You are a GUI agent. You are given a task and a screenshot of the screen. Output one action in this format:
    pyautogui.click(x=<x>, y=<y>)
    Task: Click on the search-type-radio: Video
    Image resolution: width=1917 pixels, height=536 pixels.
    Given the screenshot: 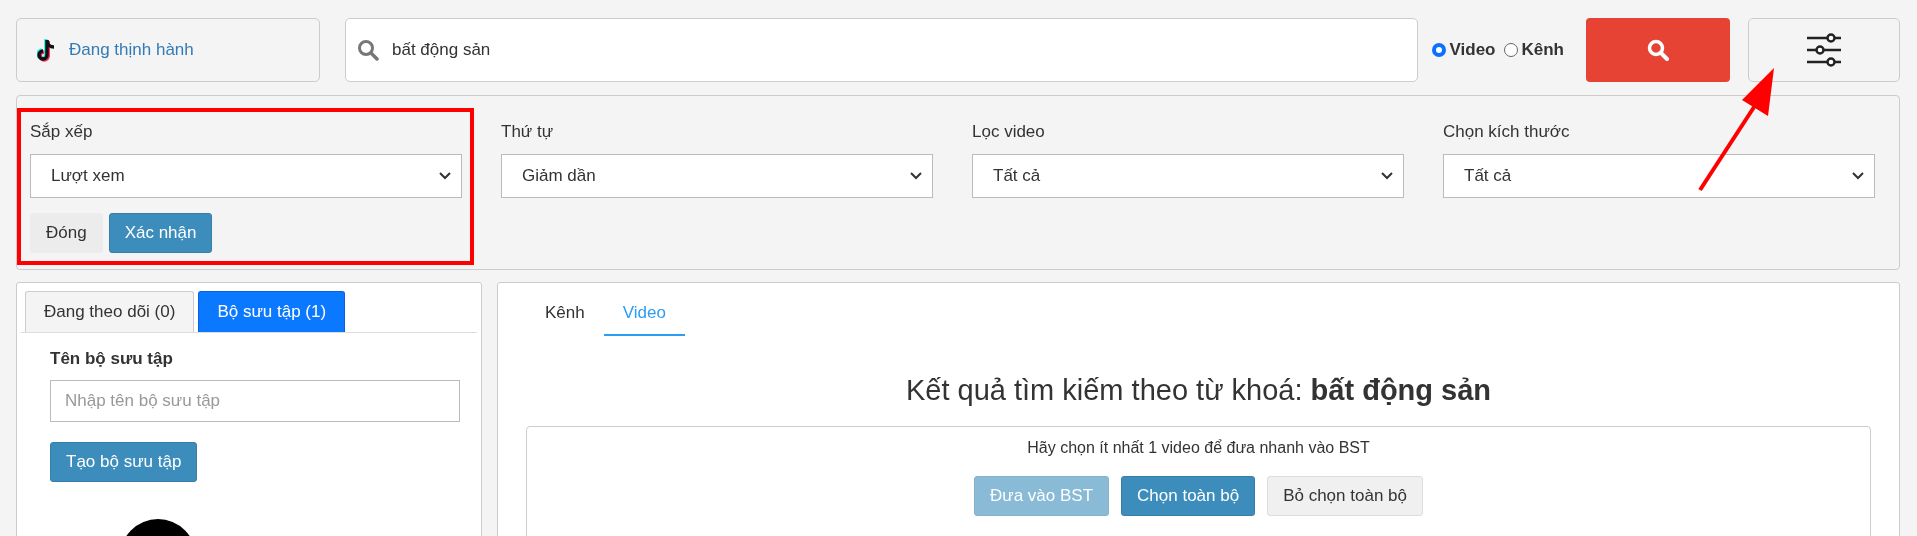 What is the action you would take?
    pyautogui.click(x=1463, y=50)
    